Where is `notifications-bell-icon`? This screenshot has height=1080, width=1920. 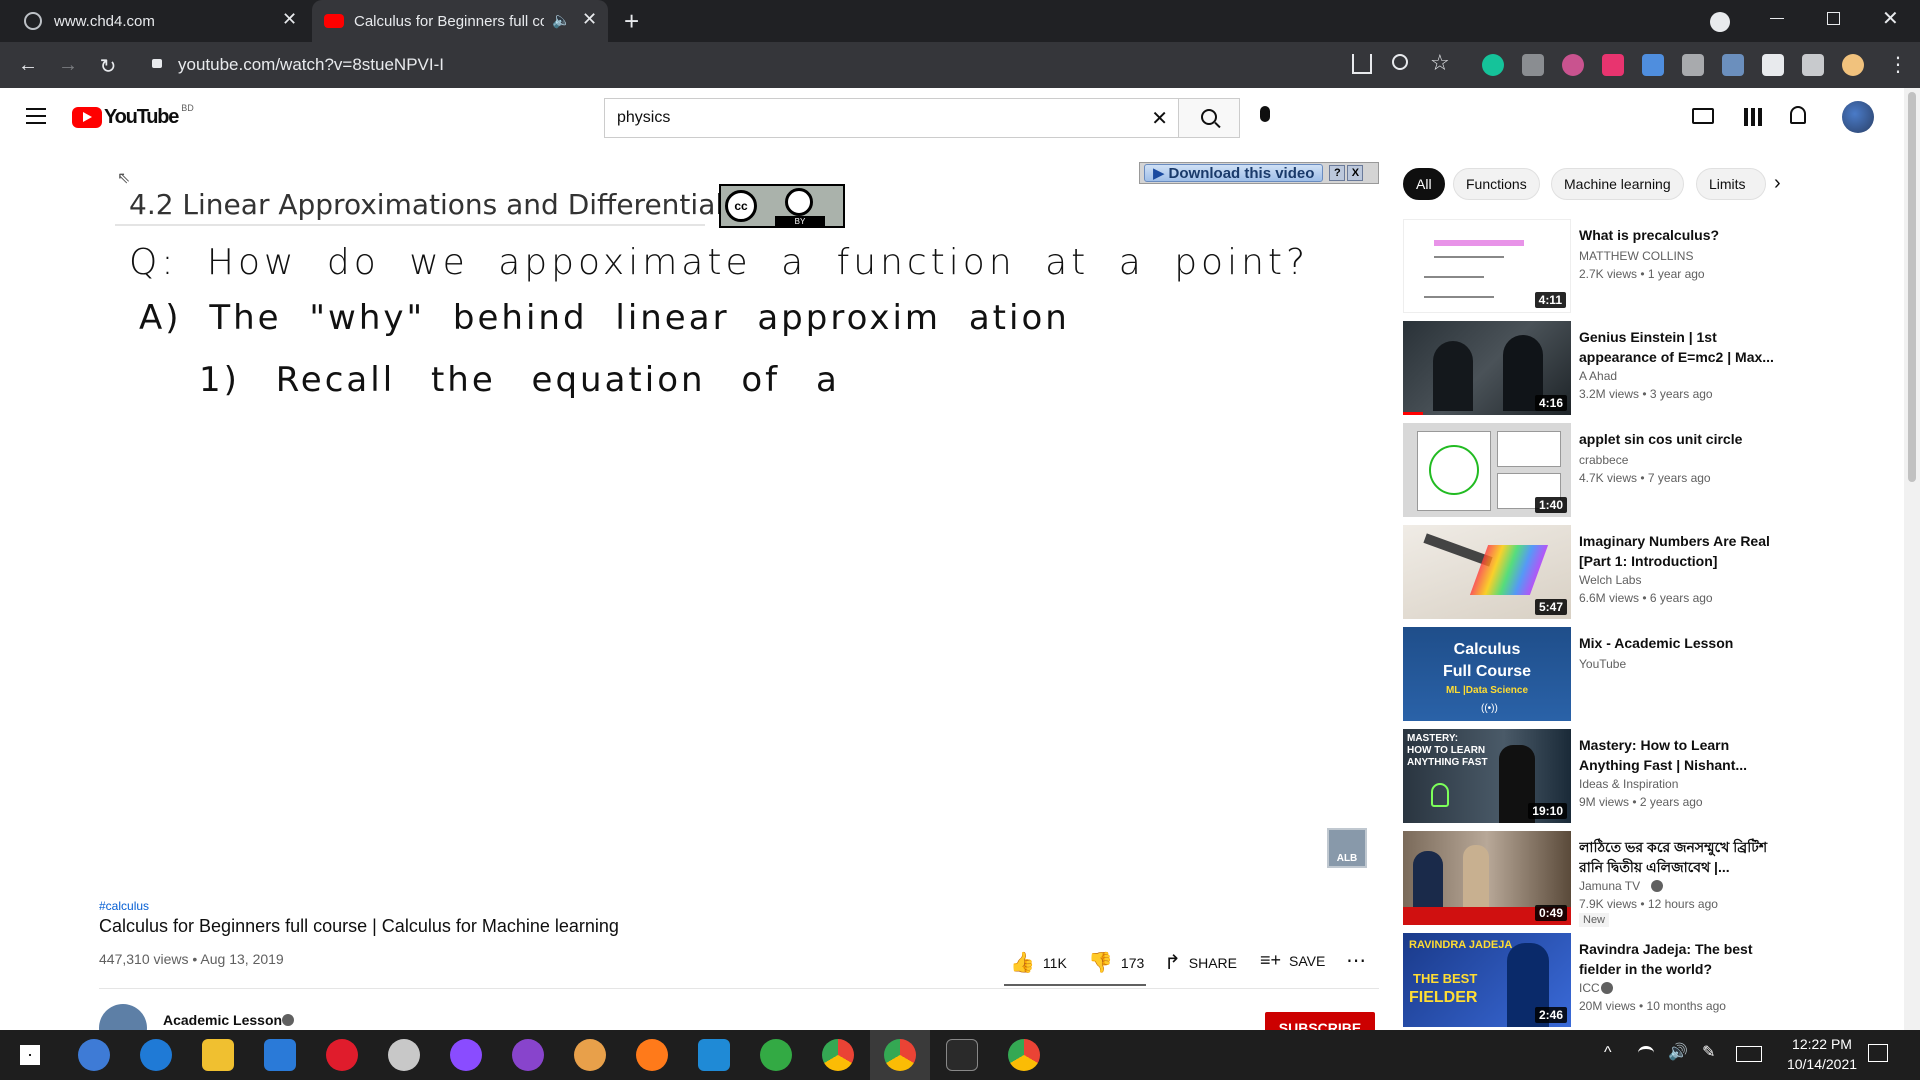
notifications-bell-icon is located at coordinates (1798, 115).